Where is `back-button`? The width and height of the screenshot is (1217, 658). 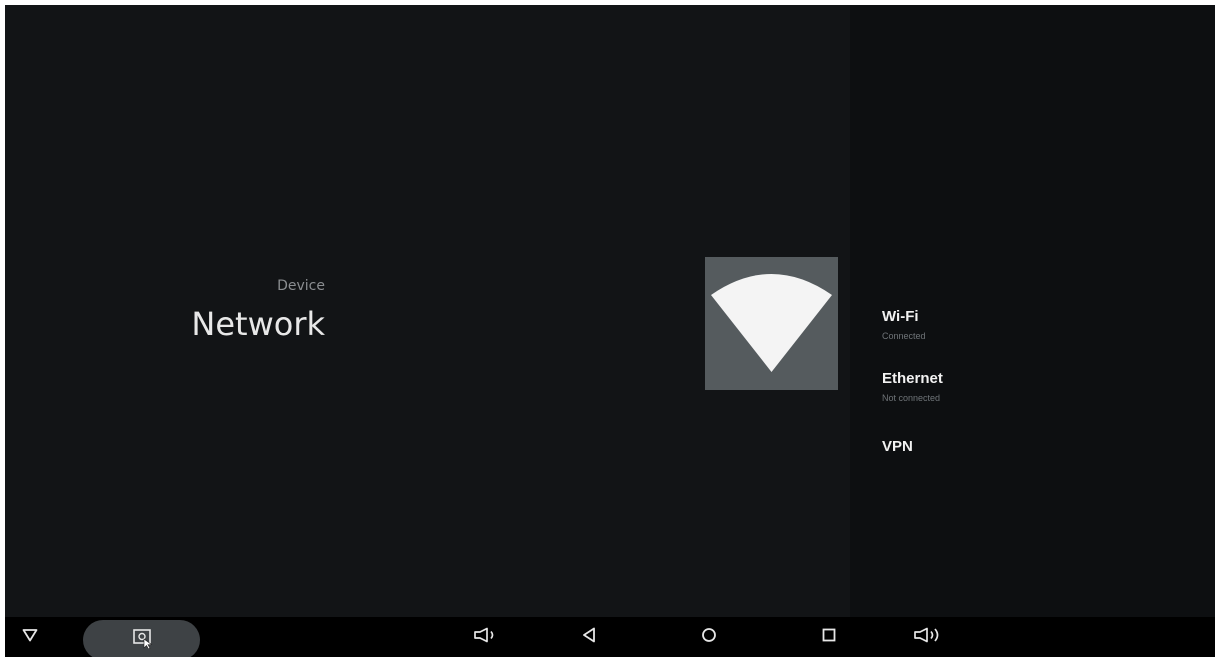
back-button is located at coordinates (589, 637).